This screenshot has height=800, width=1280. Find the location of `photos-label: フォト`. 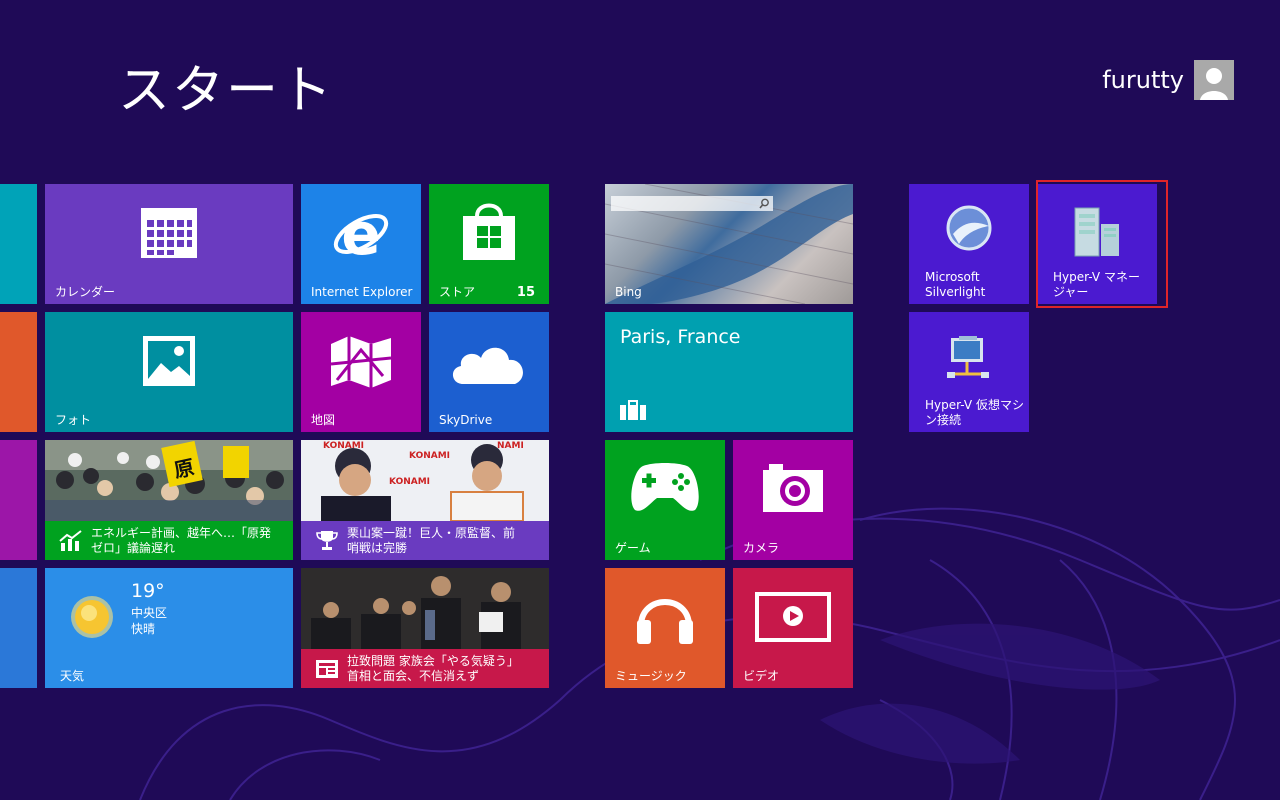

photos-label: フォト is located at coordinates (73, 420).